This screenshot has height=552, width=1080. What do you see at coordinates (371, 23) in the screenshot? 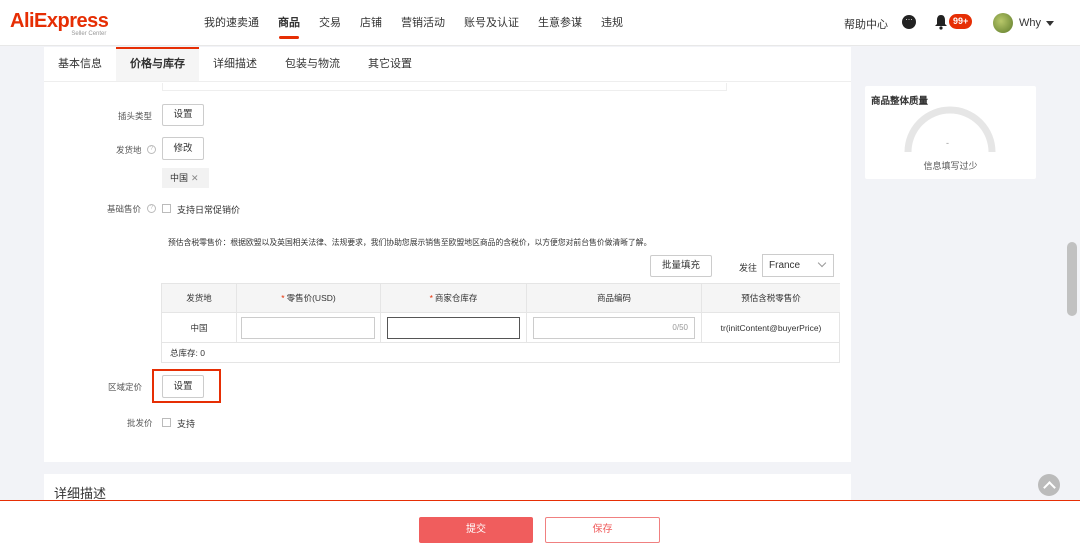
I see `nav-item-store: 店铺` at bounding box center [371, 23].